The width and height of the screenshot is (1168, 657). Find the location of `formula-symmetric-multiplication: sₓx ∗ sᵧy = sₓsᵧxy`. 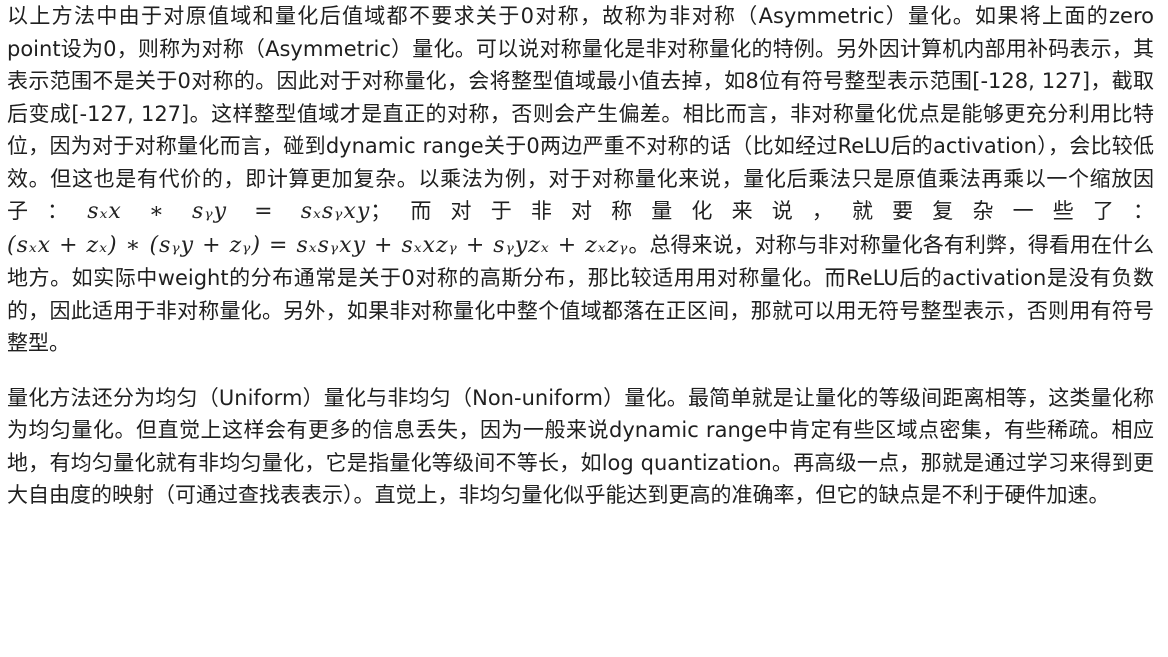

formula-symmetric-multiplication: sₓx ∗ sᵧy = sₓsᵧxy is located at coordinates (229, 211).